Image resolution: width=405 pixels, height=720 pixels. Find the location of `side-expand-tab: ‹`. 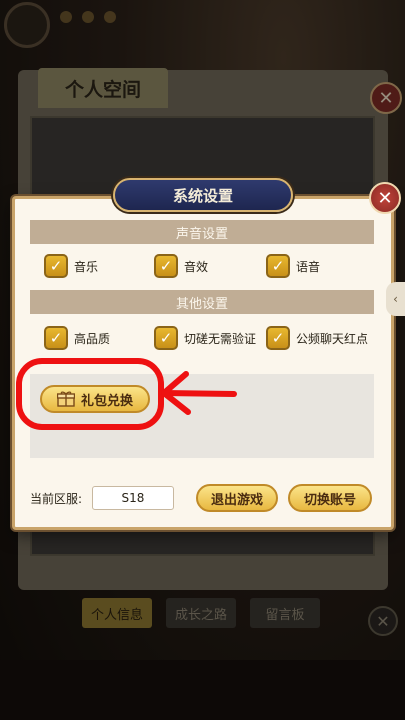

side-expand-tab: ‹ is located at coordinates (395, 299).